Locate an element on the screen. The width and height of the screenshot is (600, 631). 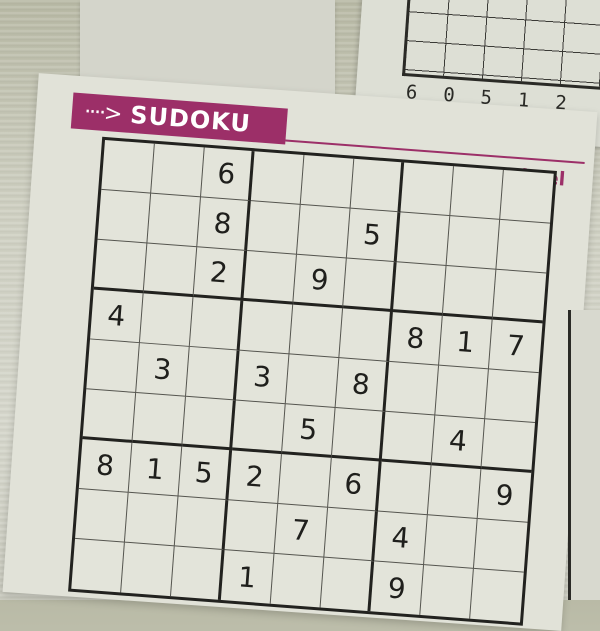
arrow-icon: ····> is located at coordinates (102, 112).